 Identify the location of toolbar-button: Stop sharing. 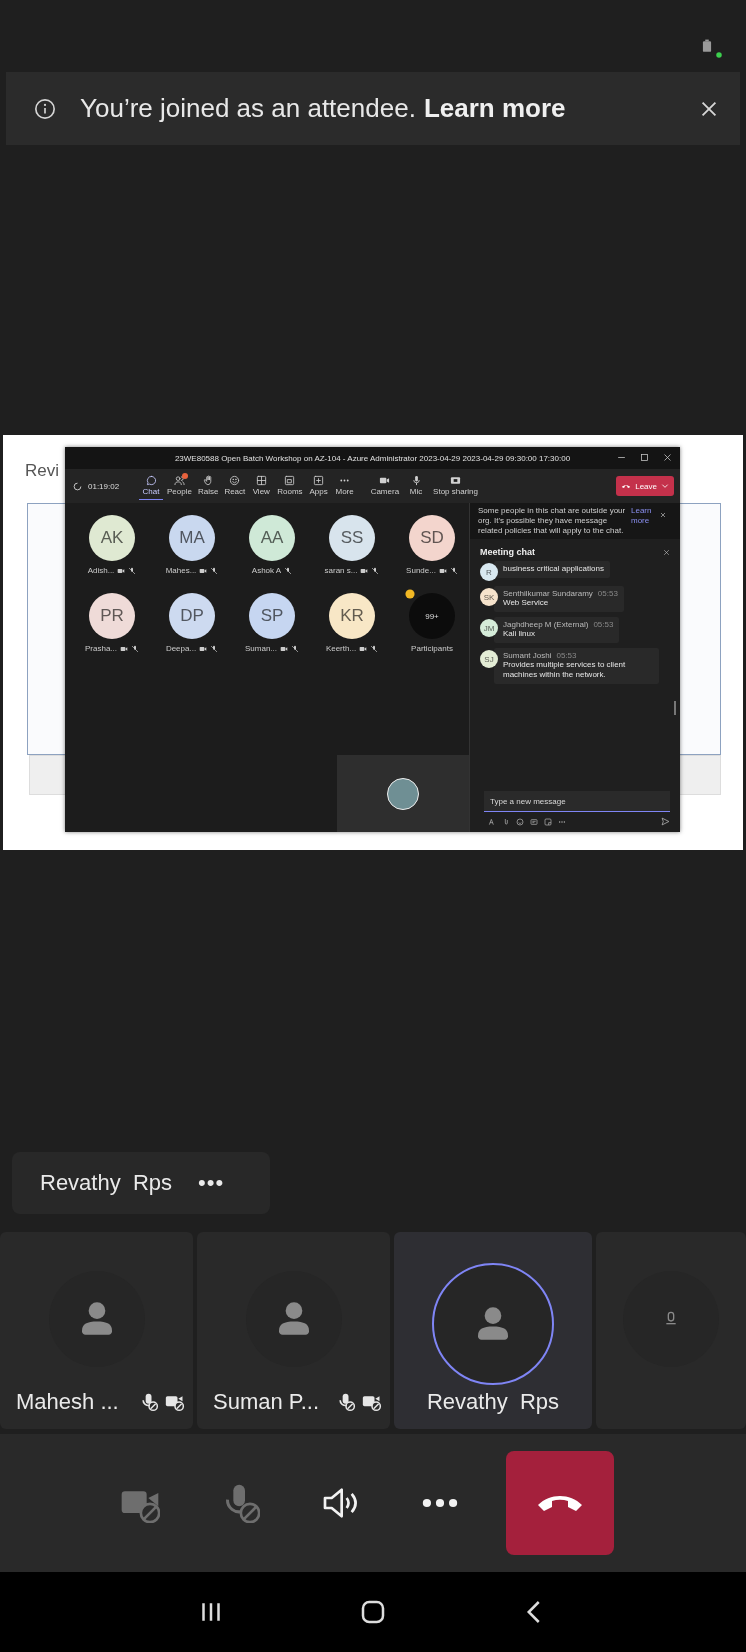
(455, 486).